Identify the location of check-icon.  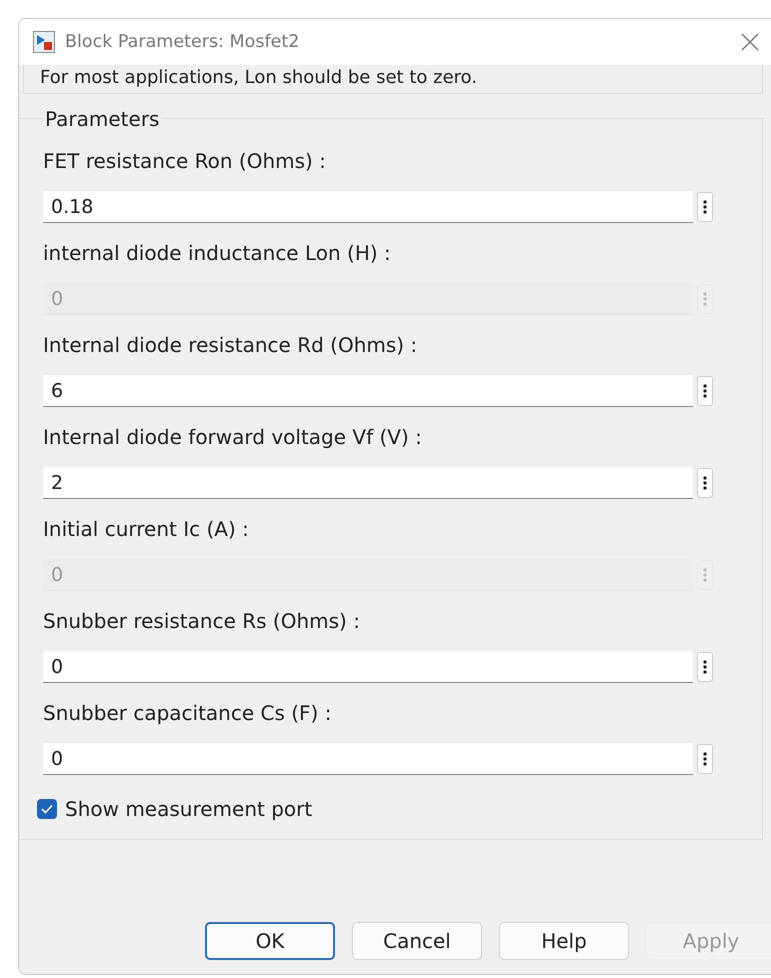
(47, 809).